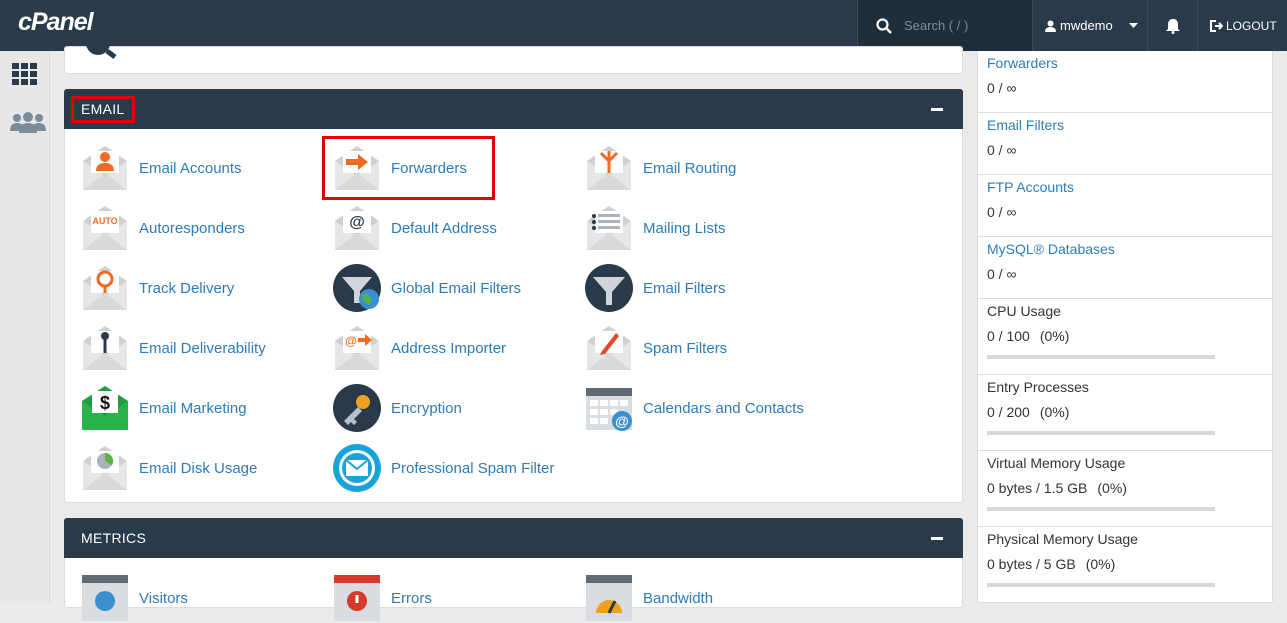 The height and width of the screenshot is (623, 1287). Describe the element at coordinates (685, 348) in the screenshot. I see `tool-label: Spam Filters` at that location.